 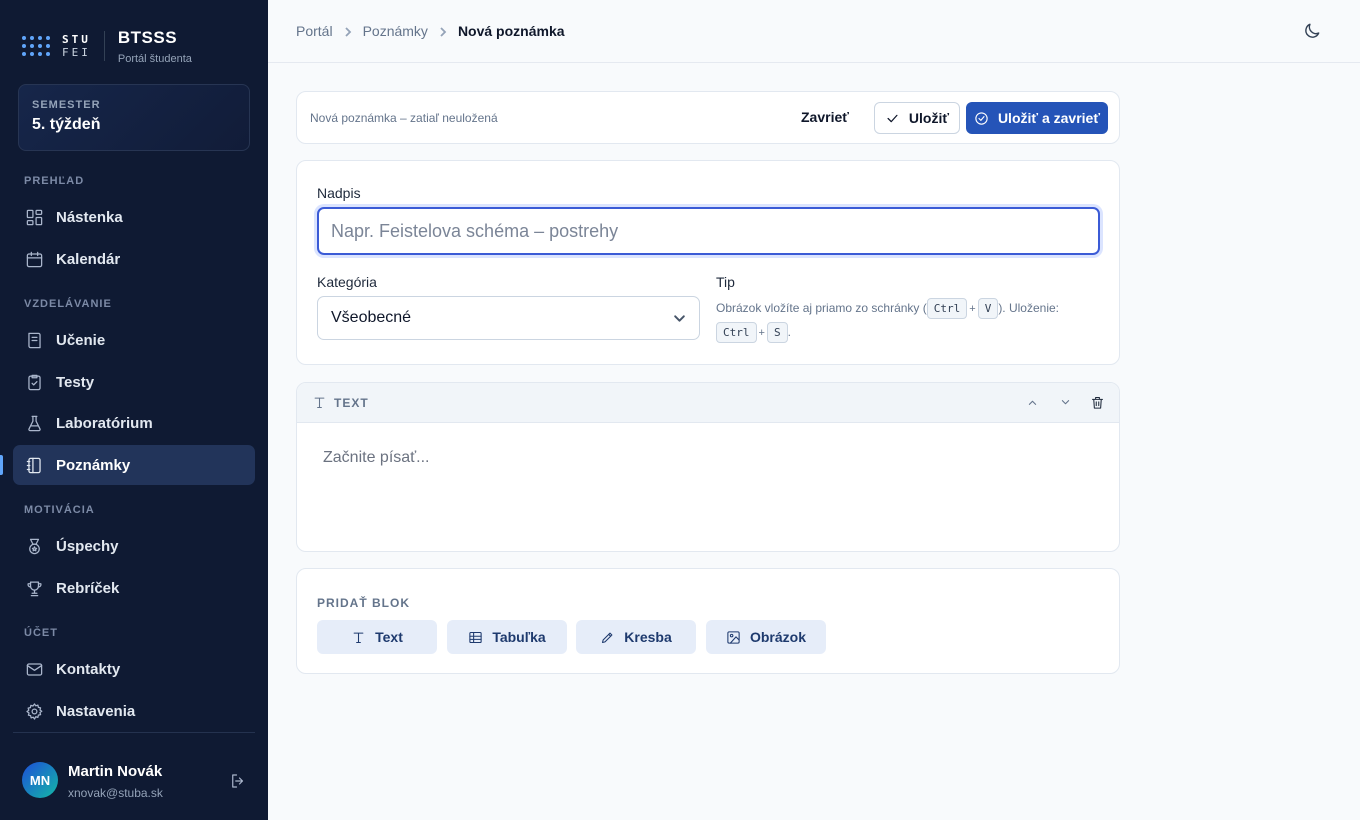 I want to click on stu-logo-icon, so click(x=36, y=46).